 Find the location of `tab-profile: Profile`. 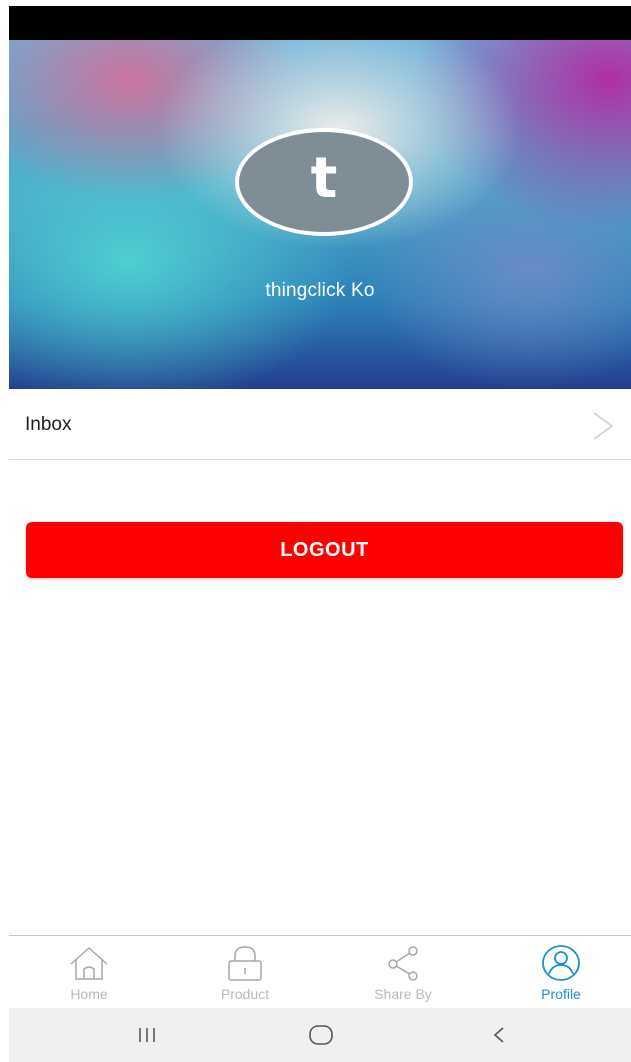

tab-profile: Profile is located at coordinates (561, 972).